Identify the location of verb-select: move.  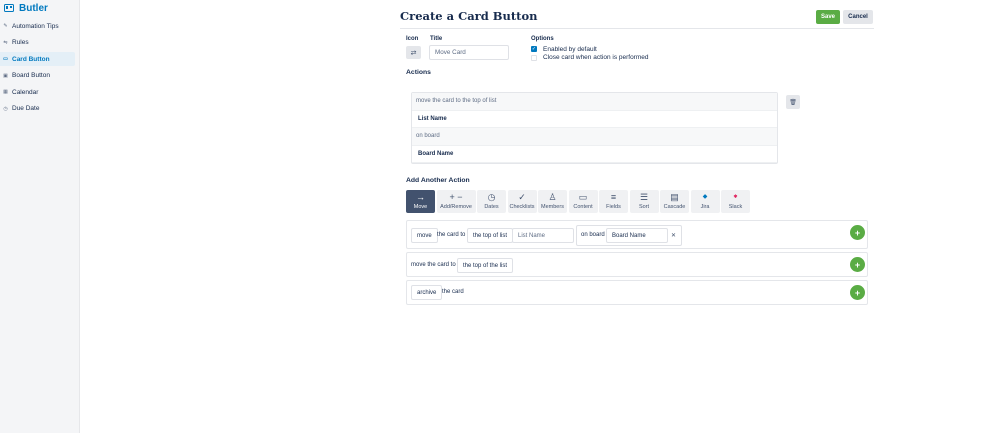
(424, 235).